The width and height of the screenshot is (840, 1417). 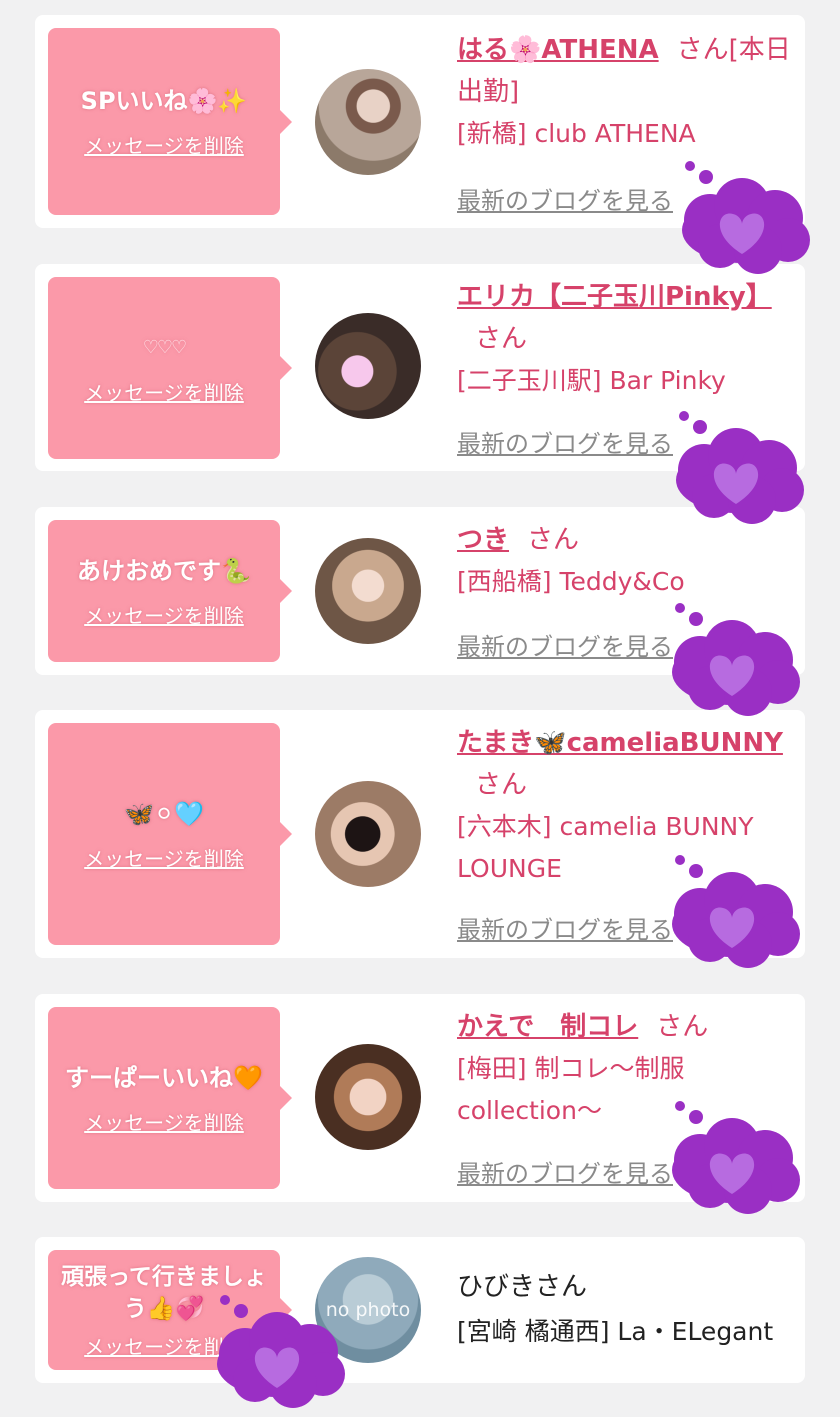 I want to click on message-text: SPいいね🌸✨, so click(x=164, y=101).